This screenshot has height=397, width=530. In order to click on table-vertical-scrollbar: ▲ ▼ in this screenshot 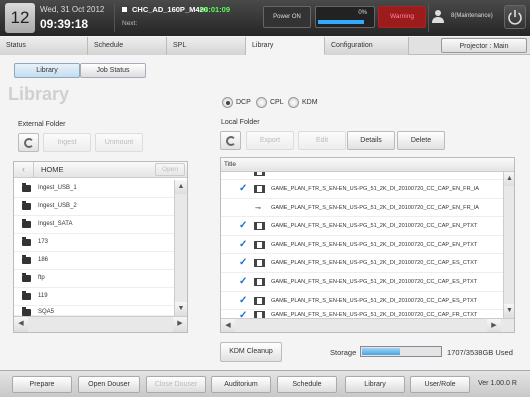, I will do `click(508, 245)`.